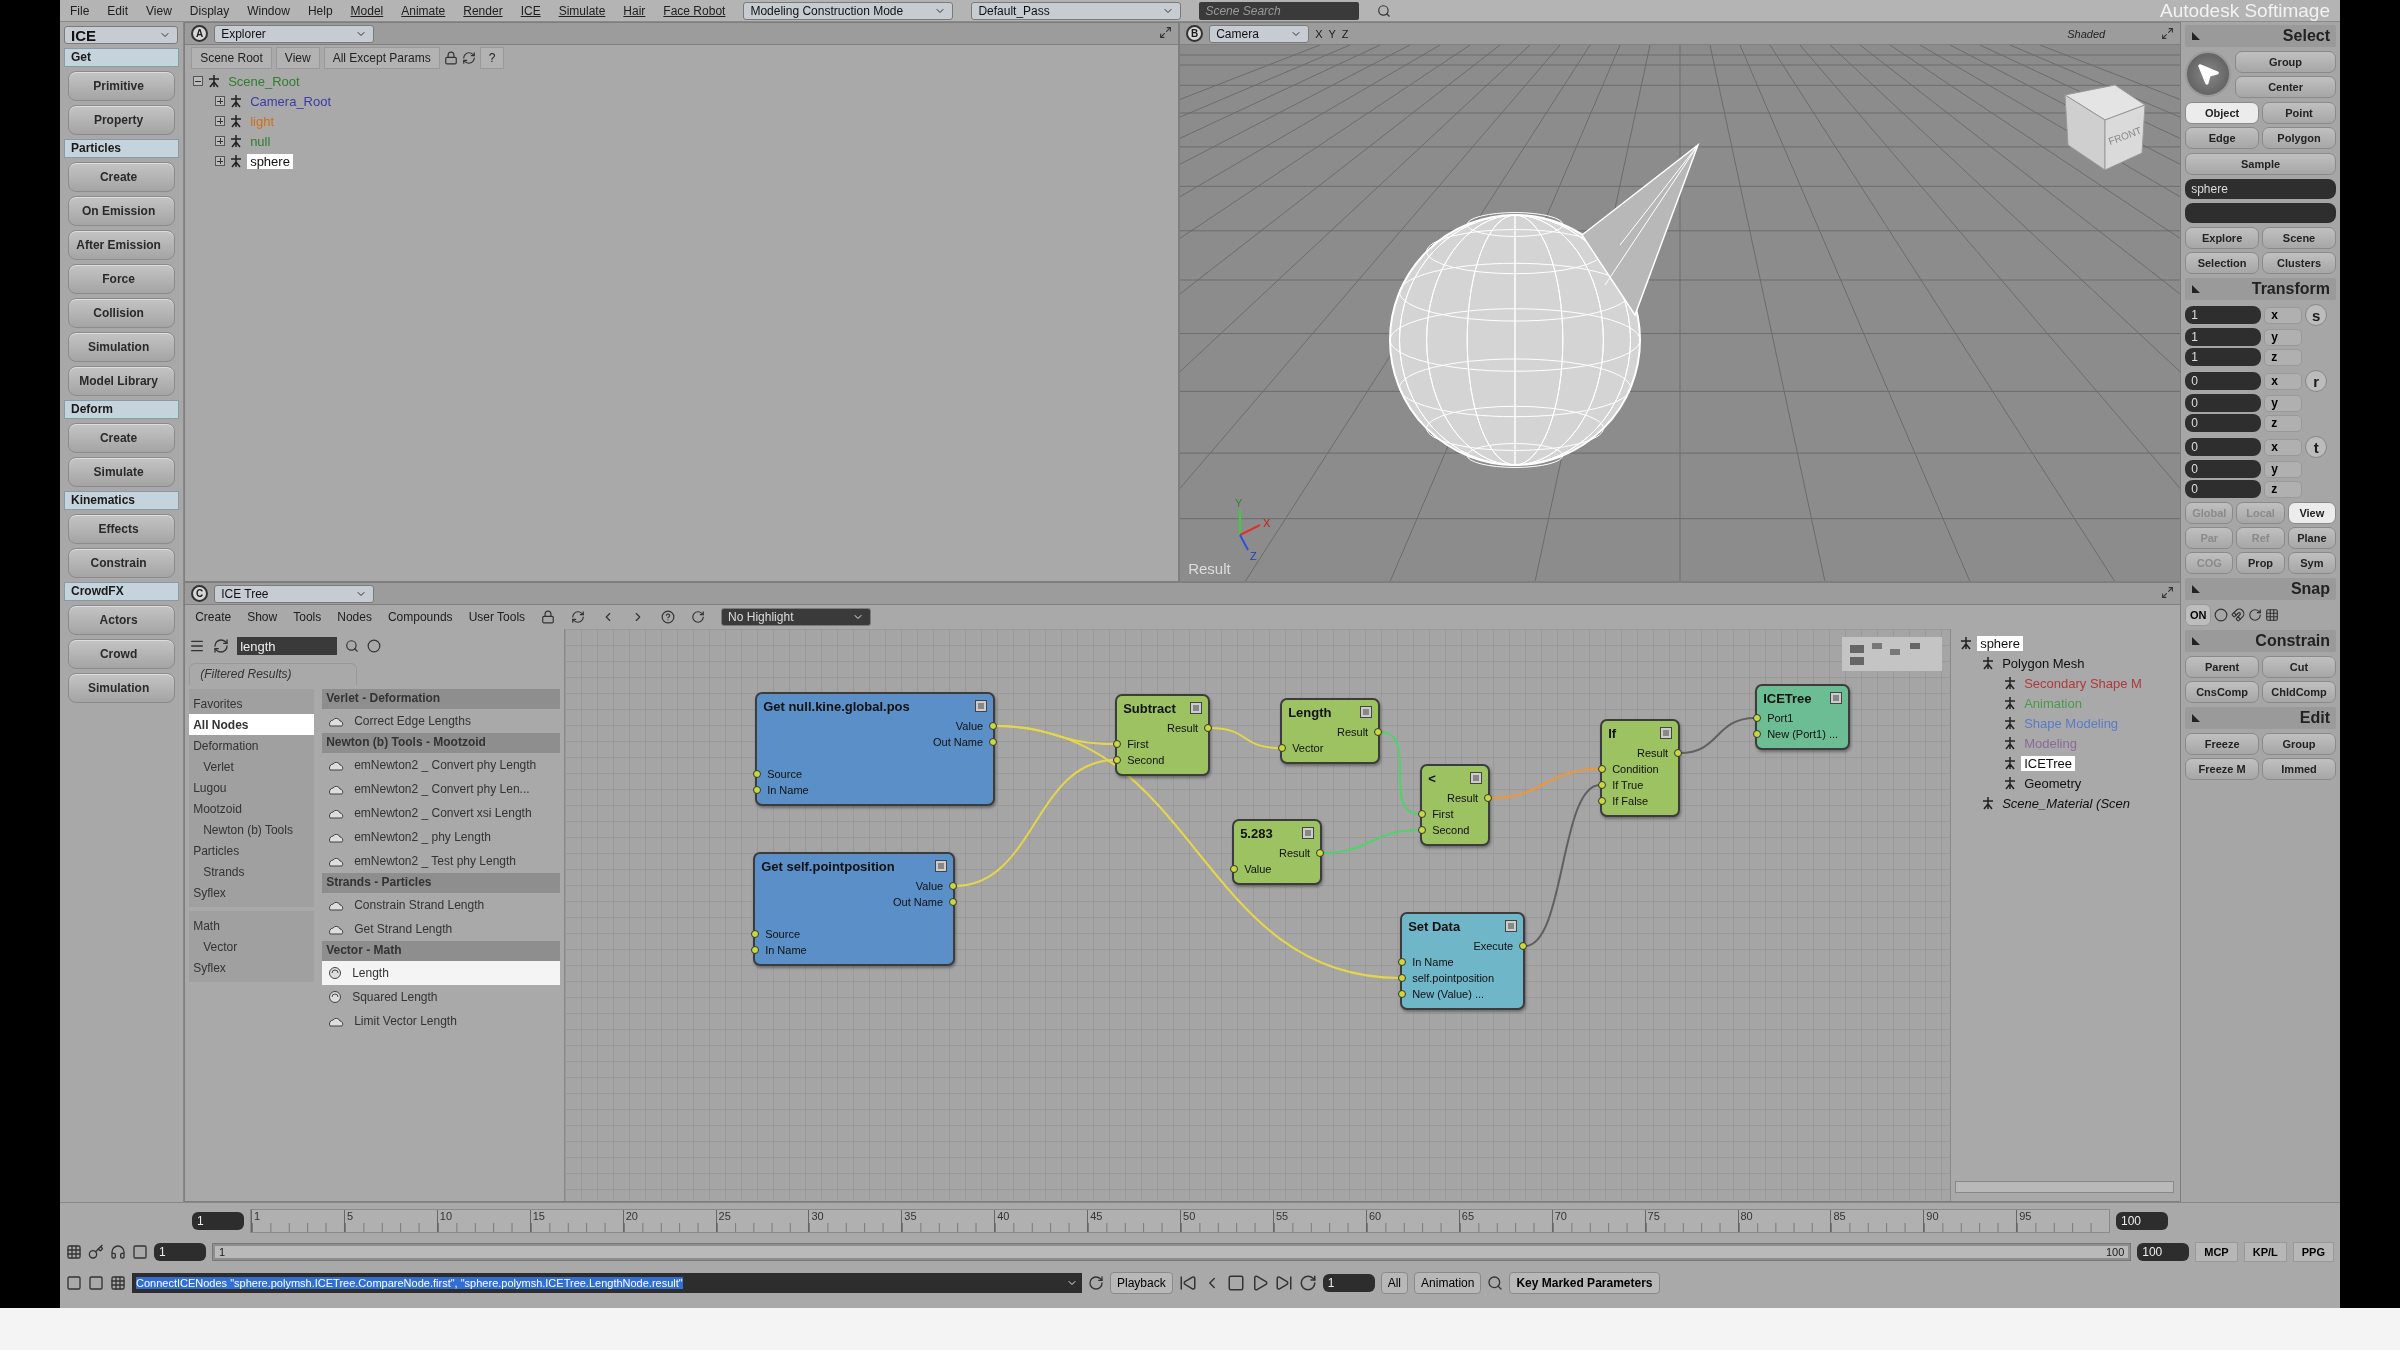 The height and width of the screenshot is (1350, 2400). Describe the element at coordinates (1187, 1283) in the screenshot. I see `first-frame-icon` at that location.